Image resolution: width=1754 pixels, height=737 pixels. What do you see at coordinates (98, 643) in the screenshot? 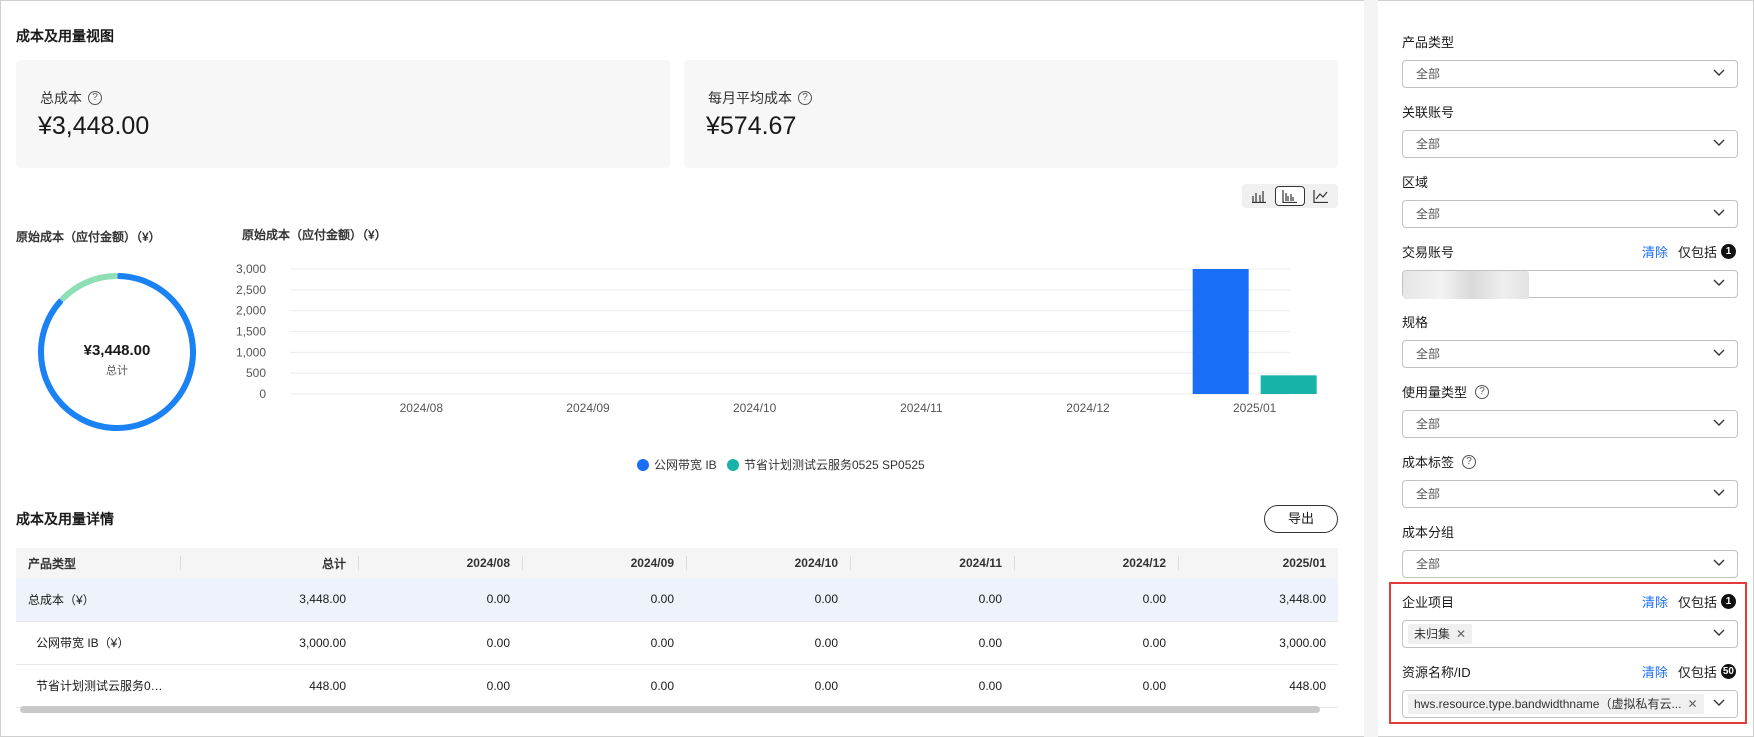
I see `table-cell: 公网带宽 IB（¥）` at bounding box center [98, 643].